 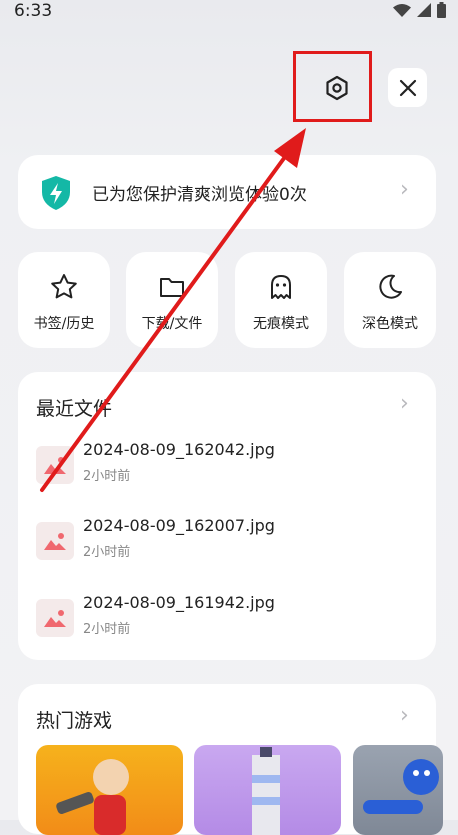 I want to click on signal-icon, so click(x=424, y=10).